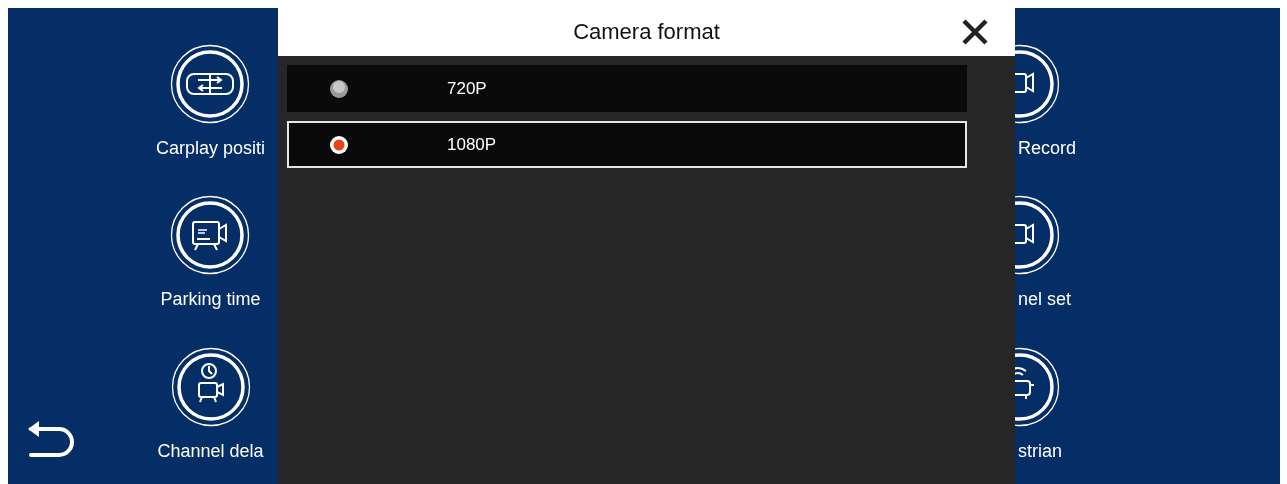 The width and height of the screenshot is (1287, 484). What do you see at coordinates (1037, 386) in the screenshot?
I see `car-signal-icon` at bounding box center [1037, 386].